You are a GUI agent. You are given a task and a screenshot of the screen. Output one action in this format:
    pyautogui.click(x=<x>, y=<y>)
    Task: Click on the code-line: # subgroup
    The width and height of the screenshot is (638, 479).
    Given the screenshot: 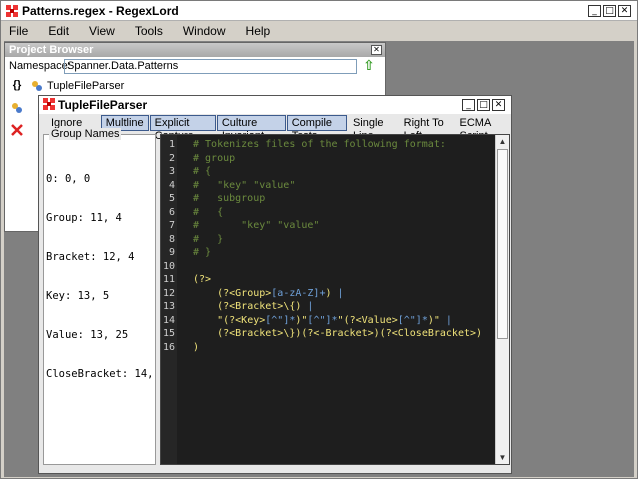 What is the action you would take?
    pyautogui.click(x=229, y=198)
    